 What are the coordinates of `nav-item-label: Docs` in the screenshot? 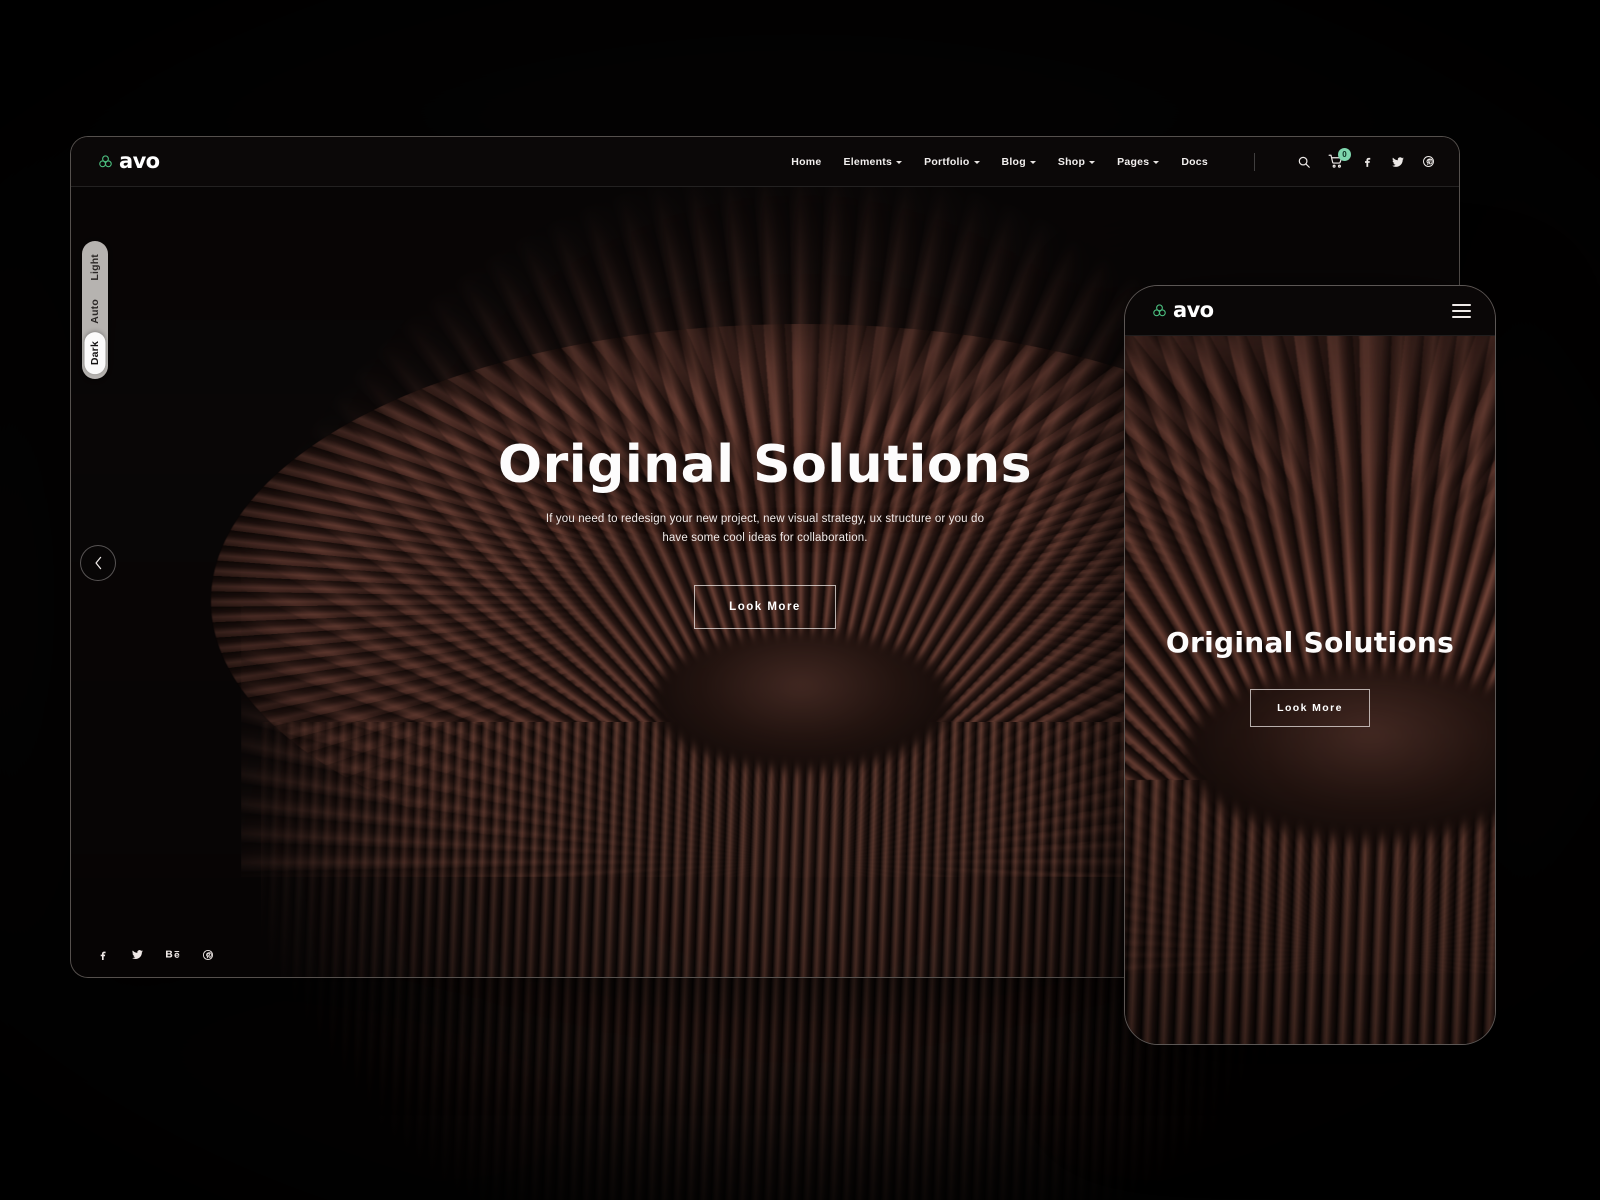 It's located at (1194, 161).